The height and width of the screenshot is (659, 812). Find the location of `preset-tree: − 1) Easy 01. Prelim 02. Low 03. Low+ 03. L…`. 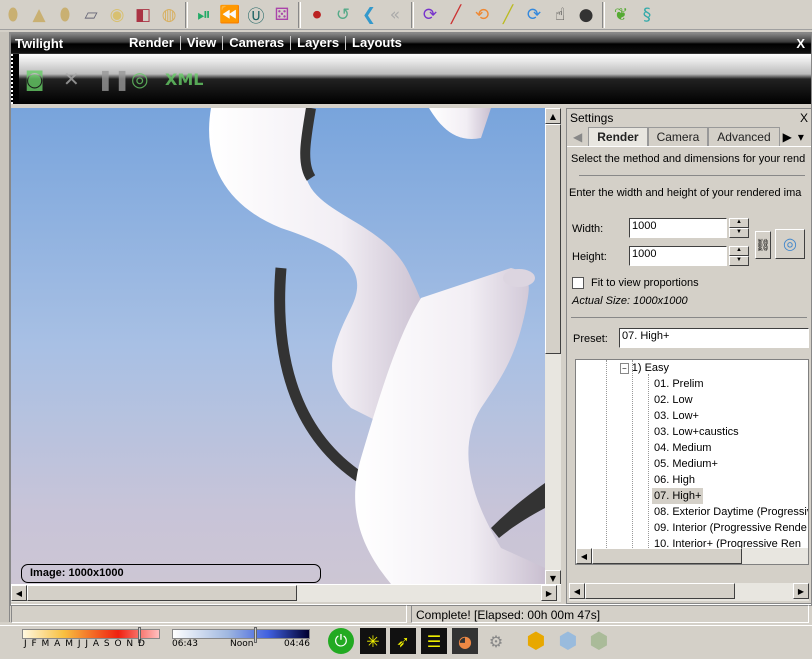

preset-tree: − 1) Easy 01. Prelim 02. Low 03. Low+ 03. L… is located at coordinates (692, 462).